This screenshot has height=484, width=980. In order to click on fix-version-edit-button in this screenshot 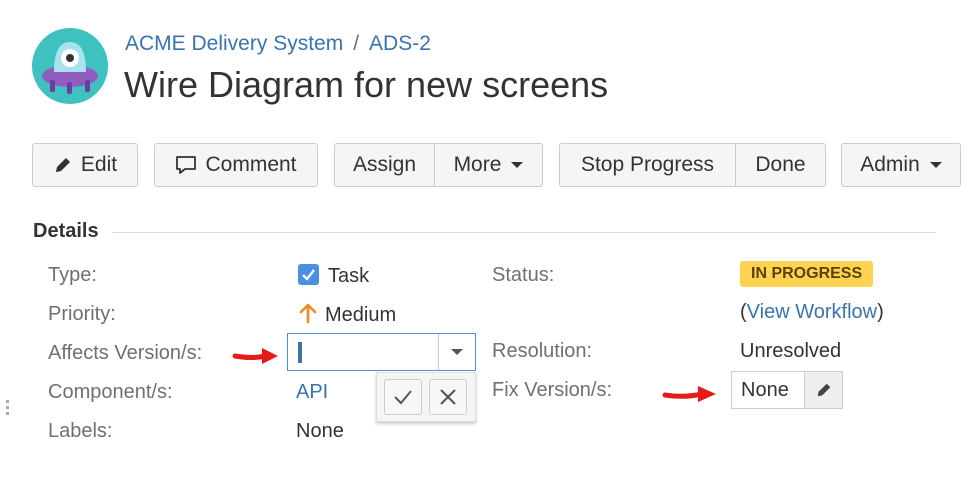, I will do `click(823, 390)`.